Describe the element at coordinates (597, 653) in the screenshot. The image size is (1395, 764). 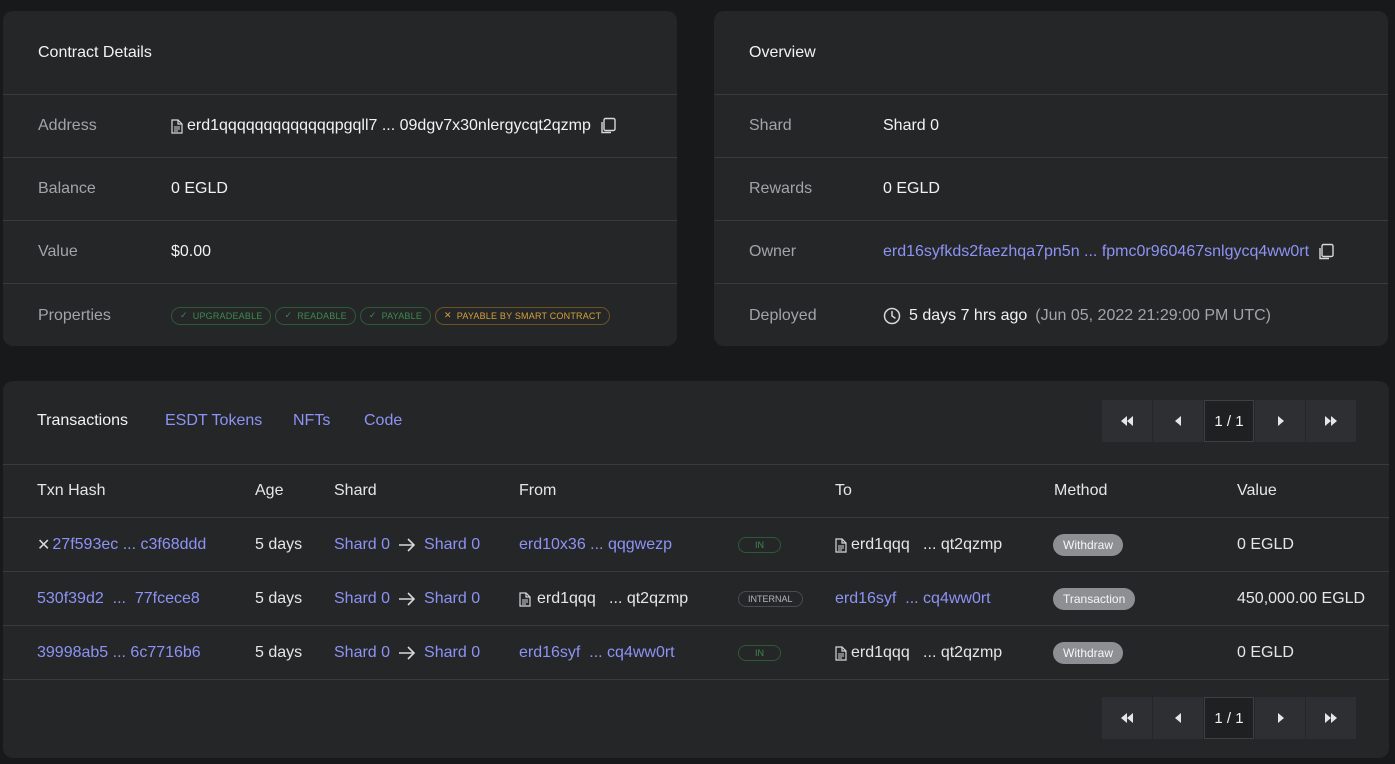
I see `from-link: erd16syf ... cq4ww0rt` at that location.